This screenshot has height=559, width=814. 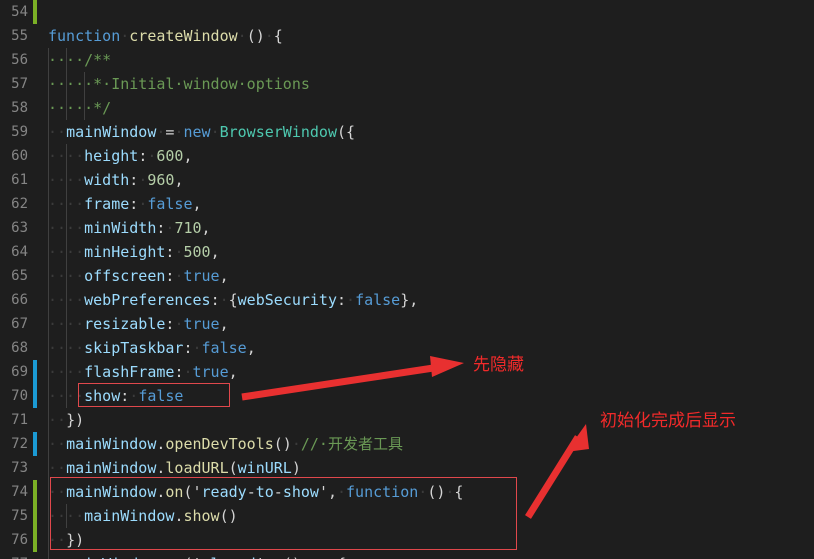 I want to click on line-number: 64, so click(x=19, y=252).